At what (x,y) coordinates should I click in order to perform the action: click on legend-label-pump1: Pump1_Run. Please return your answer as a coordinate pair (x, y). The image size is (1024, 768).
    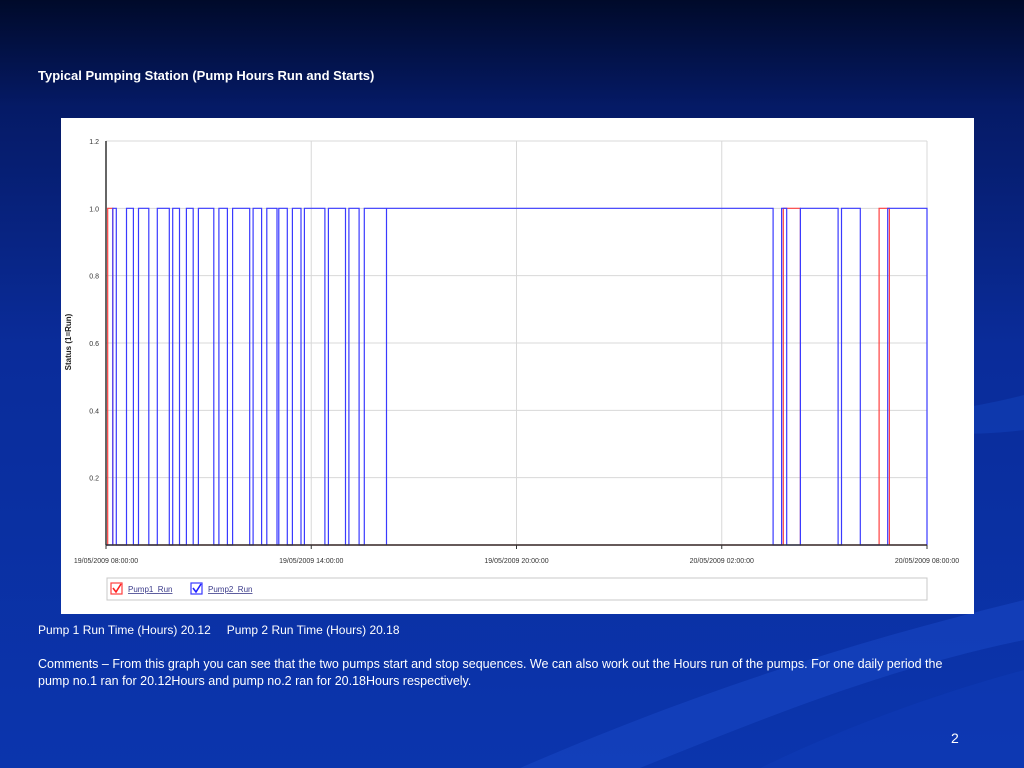
    Looking at the image, I should click on (150, 589).